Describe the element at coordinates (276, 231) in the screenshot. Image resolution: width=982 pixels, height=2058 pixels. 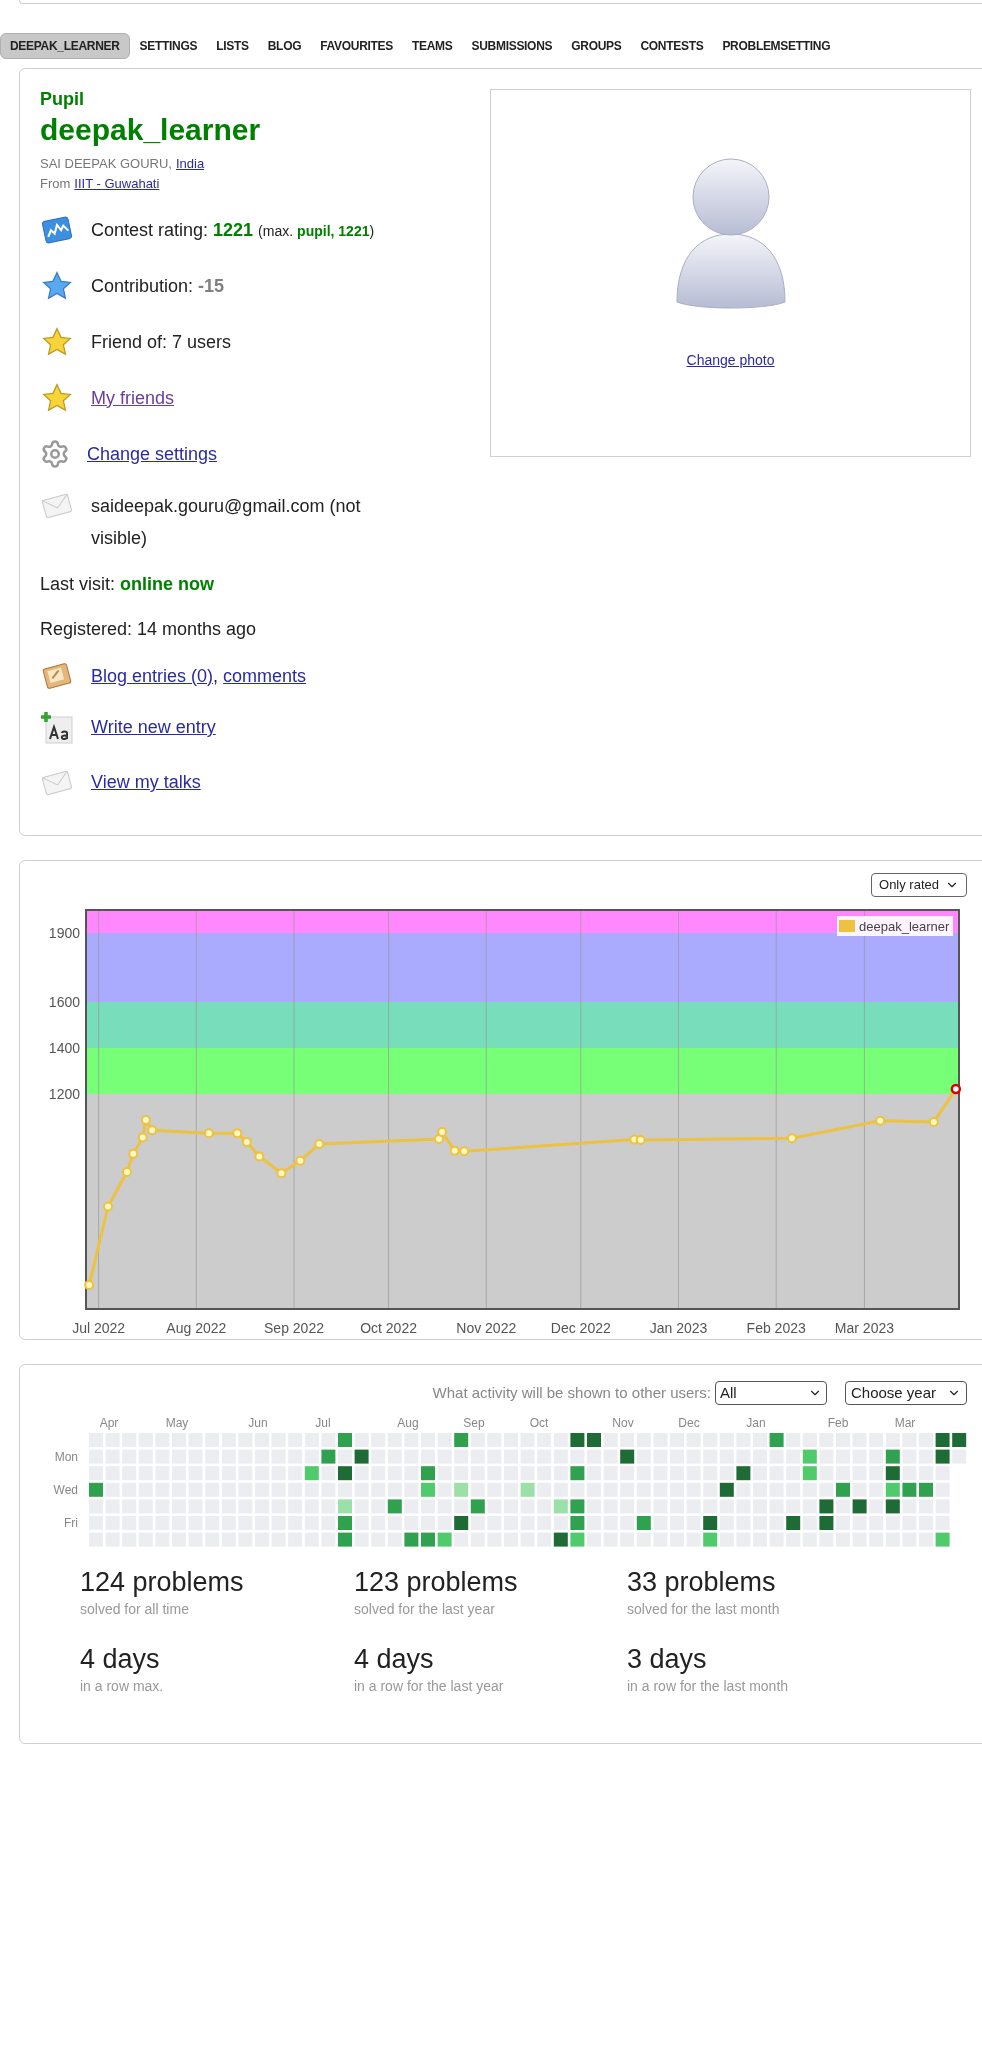
I see `max-rating-prefix: (max.` at that location.